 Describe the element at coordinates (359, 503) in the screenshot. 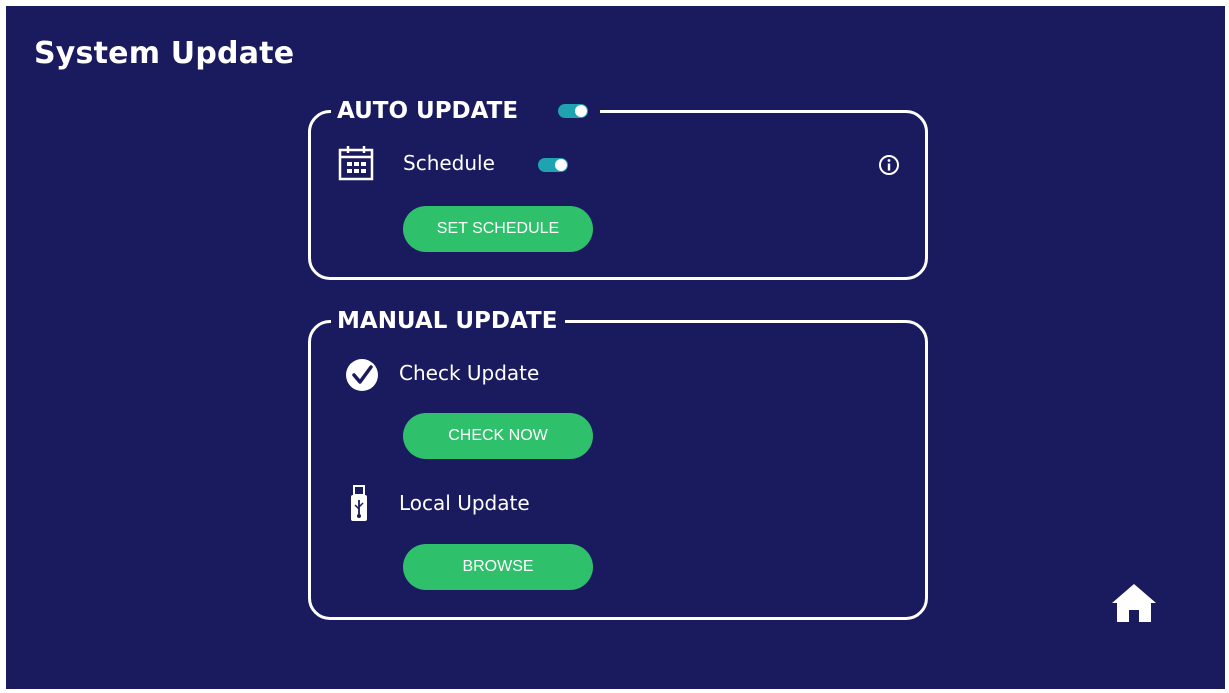

I see `usb-drive-icon` at that location.